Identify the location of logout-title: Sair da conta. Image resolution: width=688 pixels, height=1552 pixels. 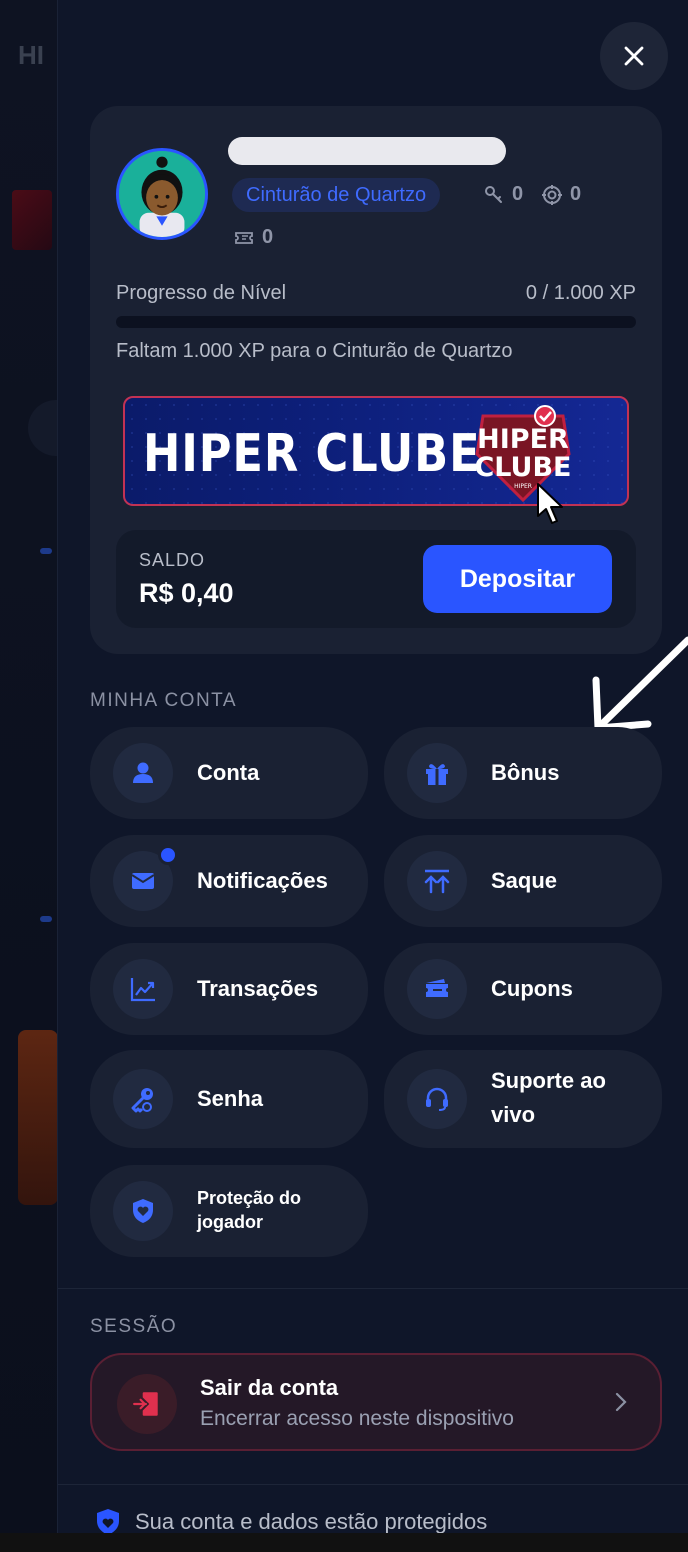
(269, 1387).